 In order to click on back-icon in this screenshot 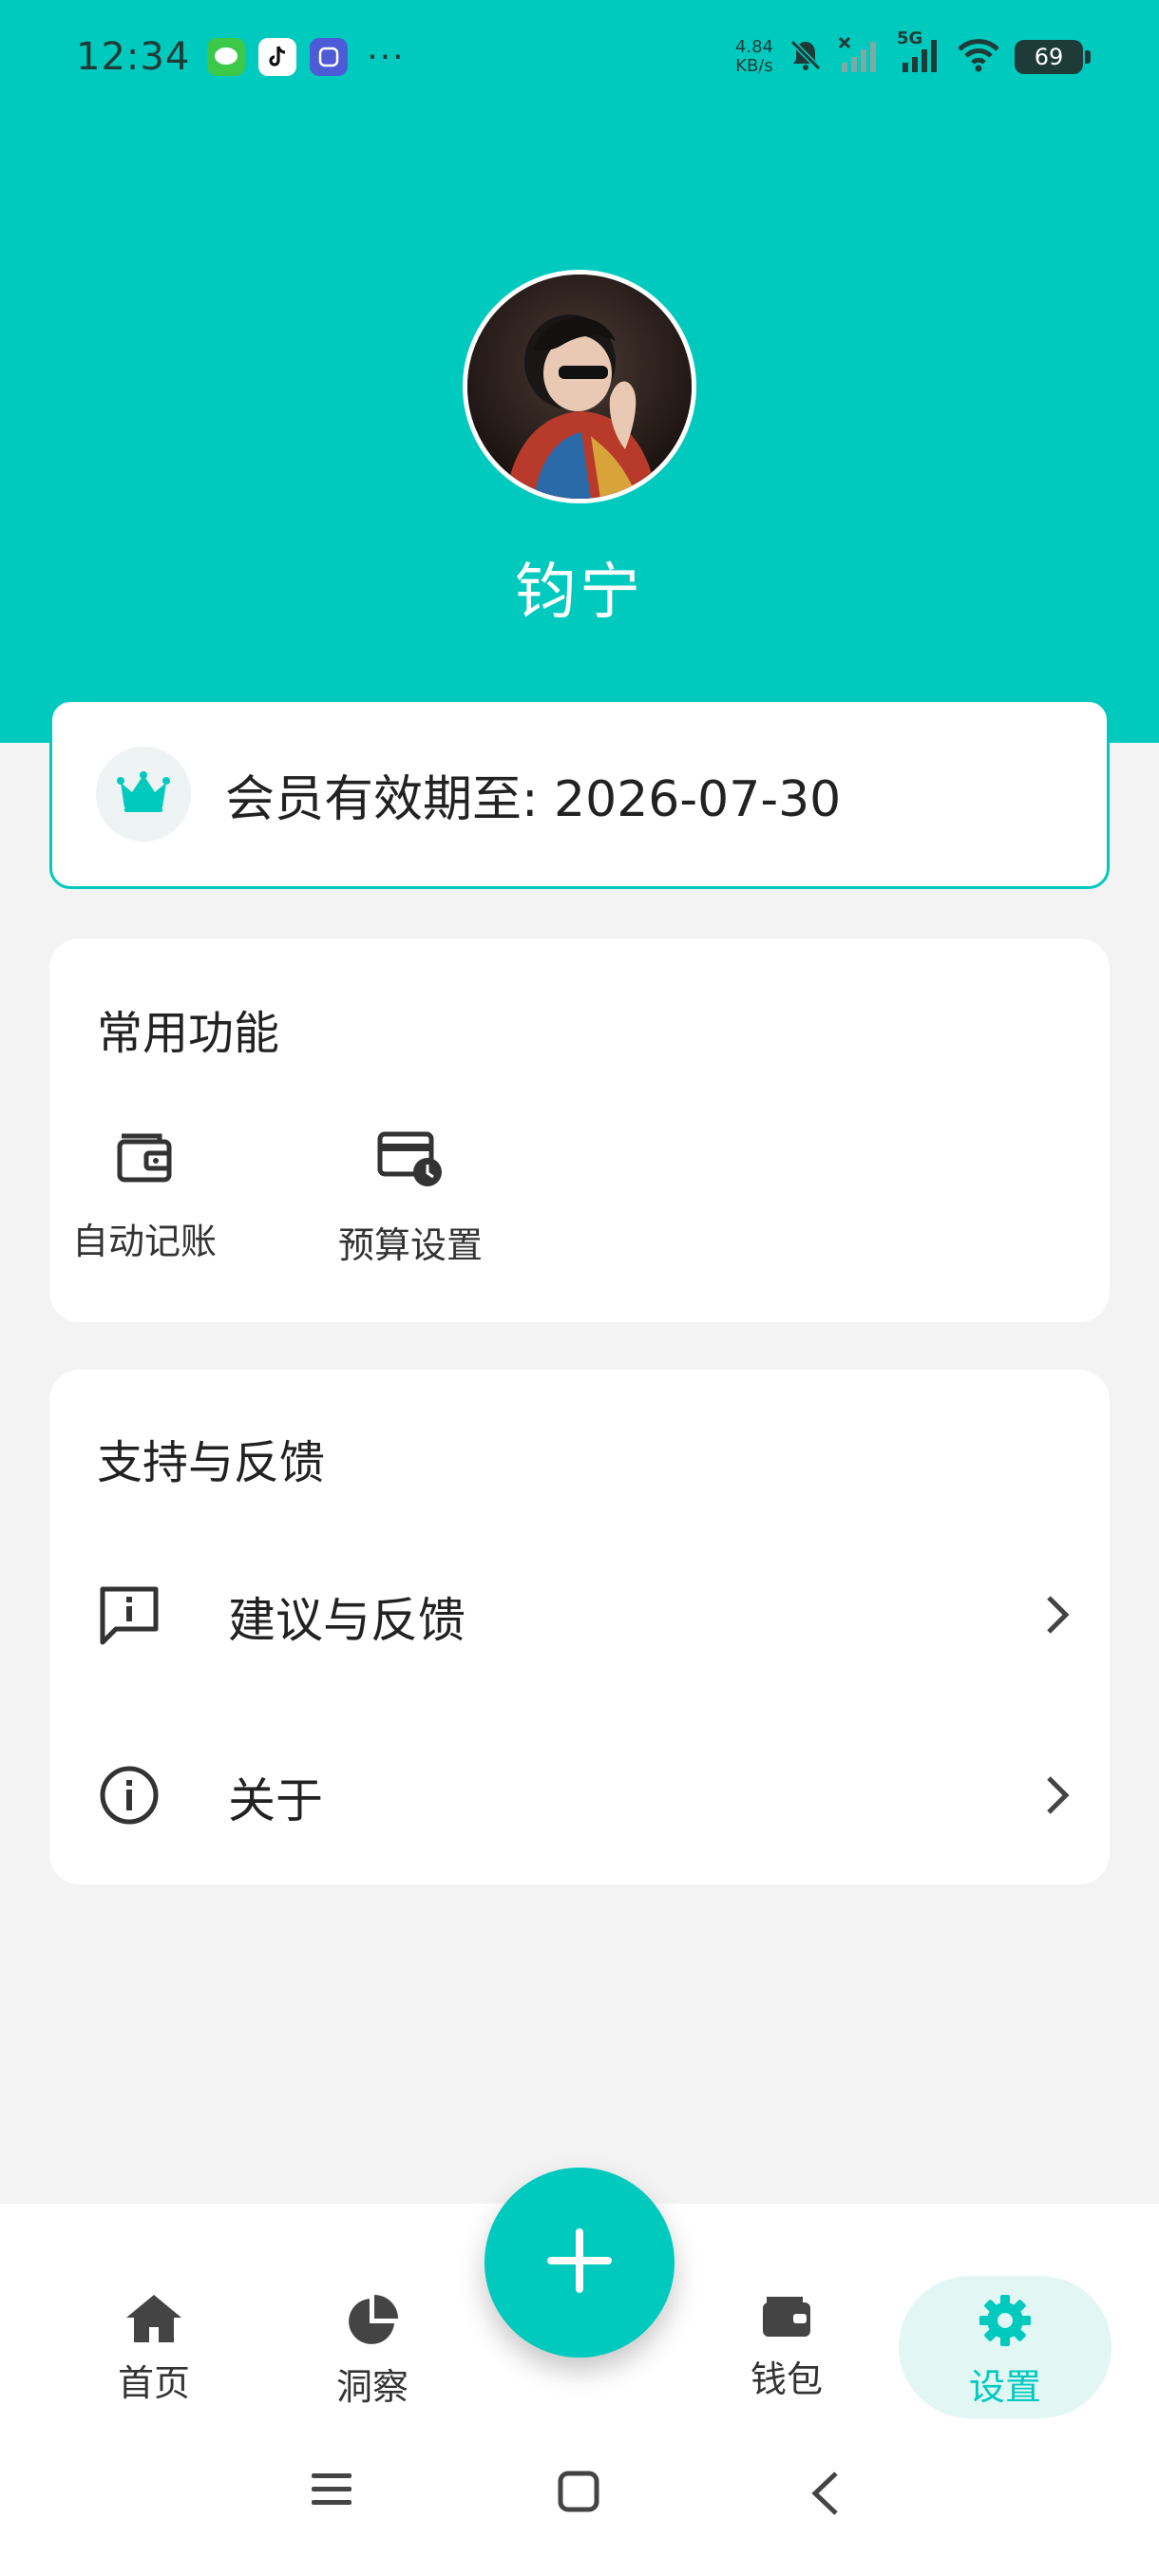, I will do `click(825, 2495)`.